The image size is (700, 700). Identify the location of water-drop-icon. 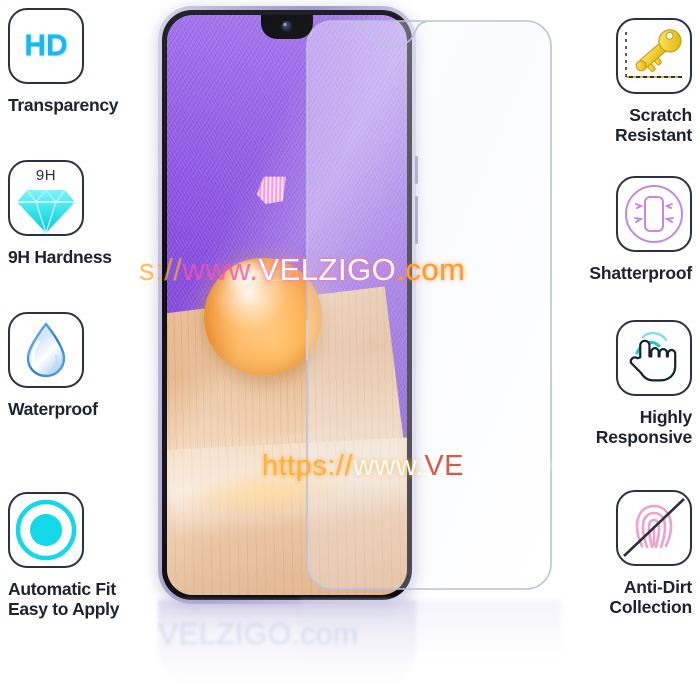
(46, 350).